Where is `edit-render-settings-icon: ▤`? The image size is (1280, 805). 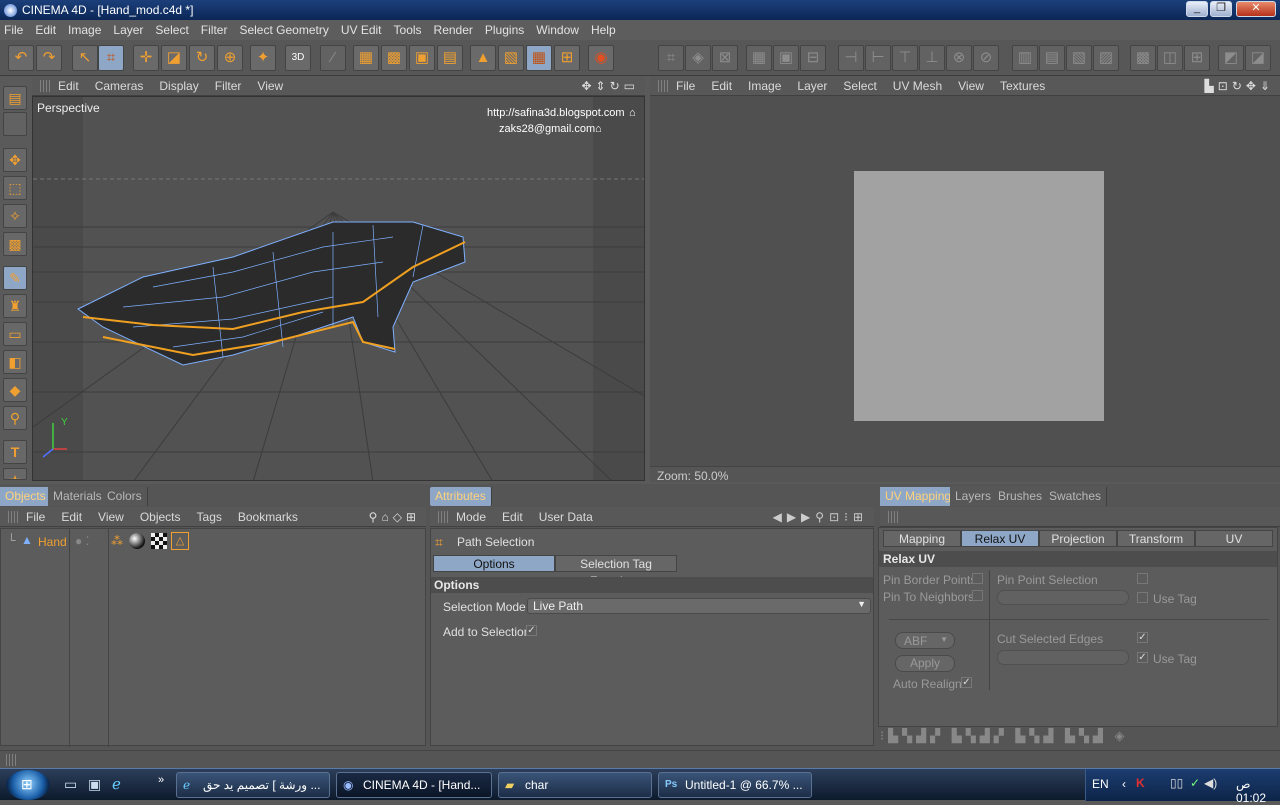 edit-render-settings-icon: ▤ is located at coordinates (450, 58).